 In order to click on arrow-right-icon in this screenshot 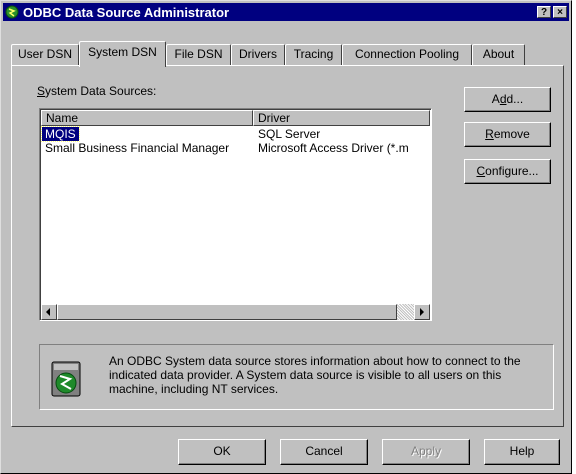, I will do `click(422, 312)`.